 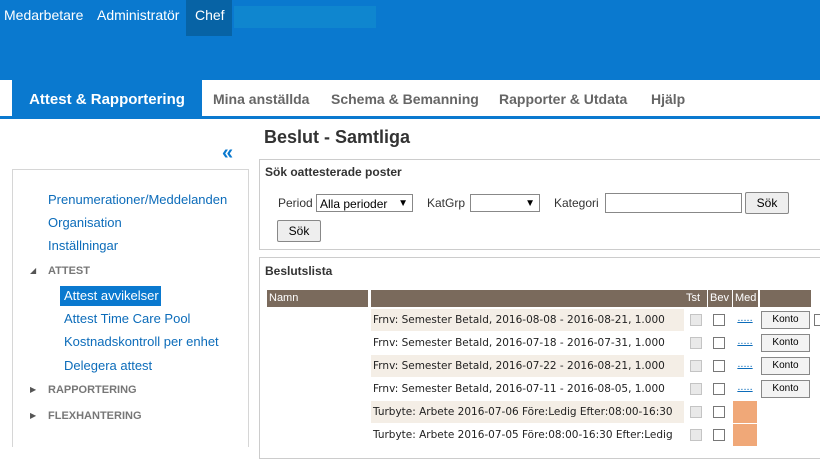 What do you see at coordinates (85, 222) in the screenshot?
I see `sidebar-item-organisation: Organisation` at bounding box center [85, 222].